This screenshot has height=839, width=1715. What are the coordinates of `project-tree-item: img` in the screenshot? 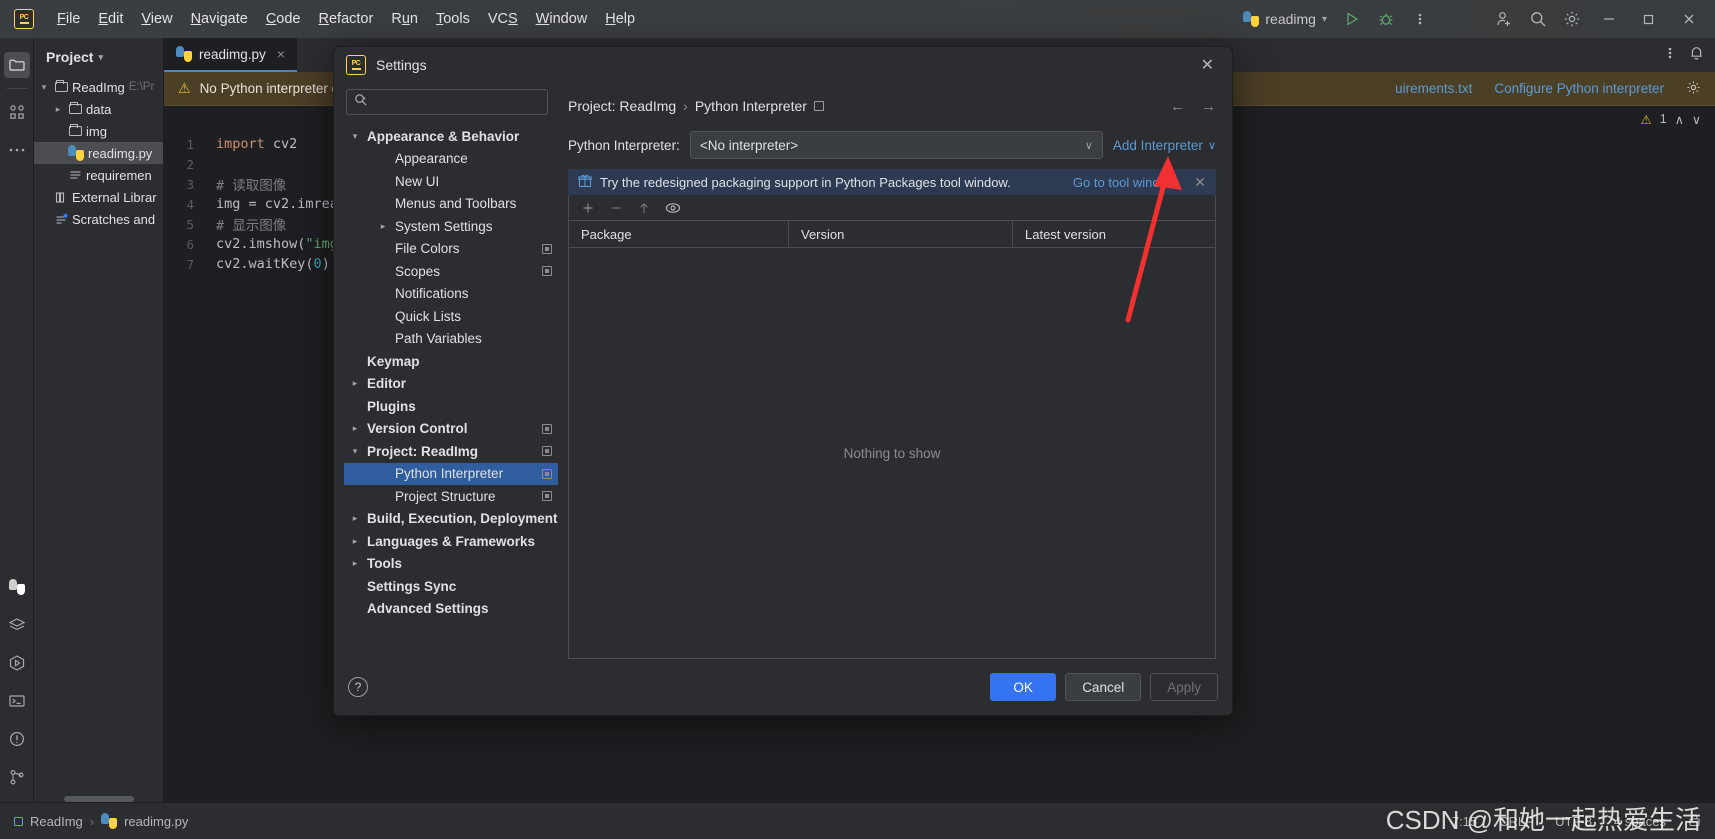 It's located at (98, 131).